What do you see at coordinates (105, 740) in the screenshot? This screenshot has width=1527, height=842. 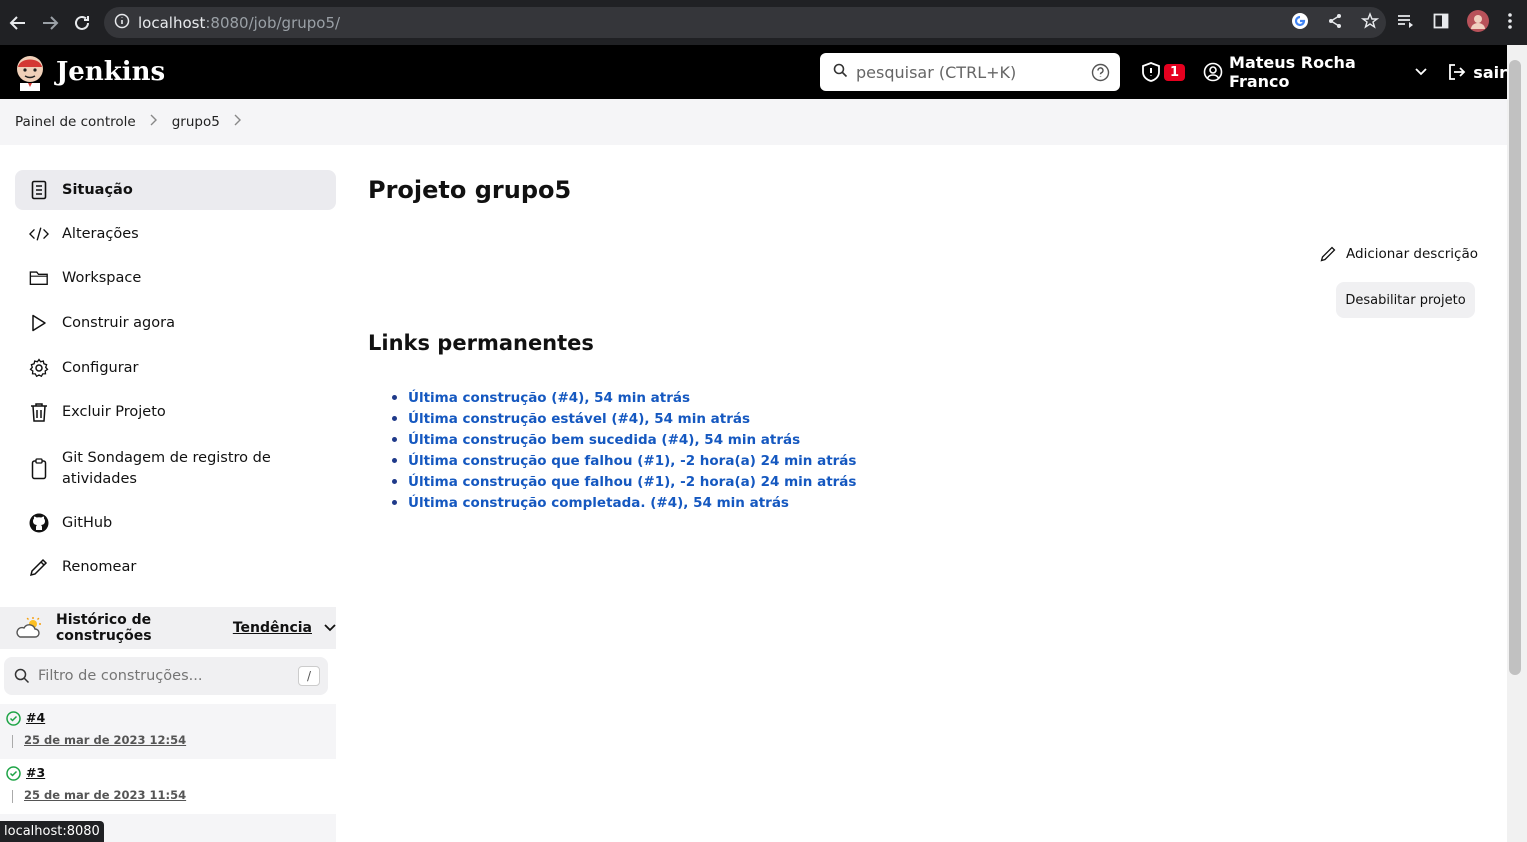 I see `build-date-link: 25 de mar de 2023 12:54` at bounding box center [105, 740].